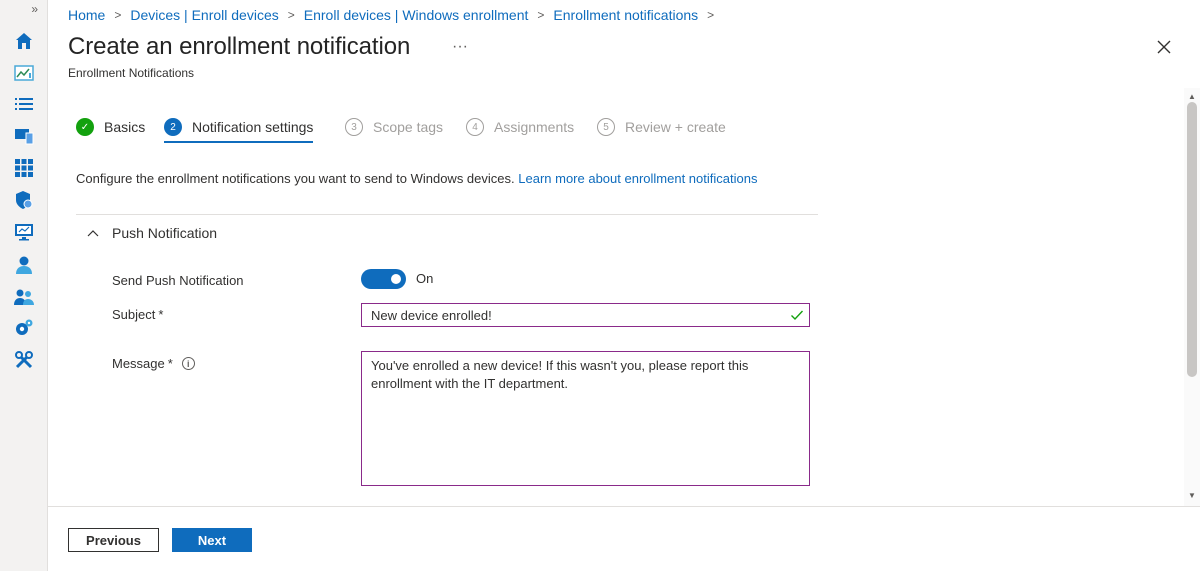 The width and height of the screenshot is (1200, 571). I want to click on home-icon, so click(24, 41).